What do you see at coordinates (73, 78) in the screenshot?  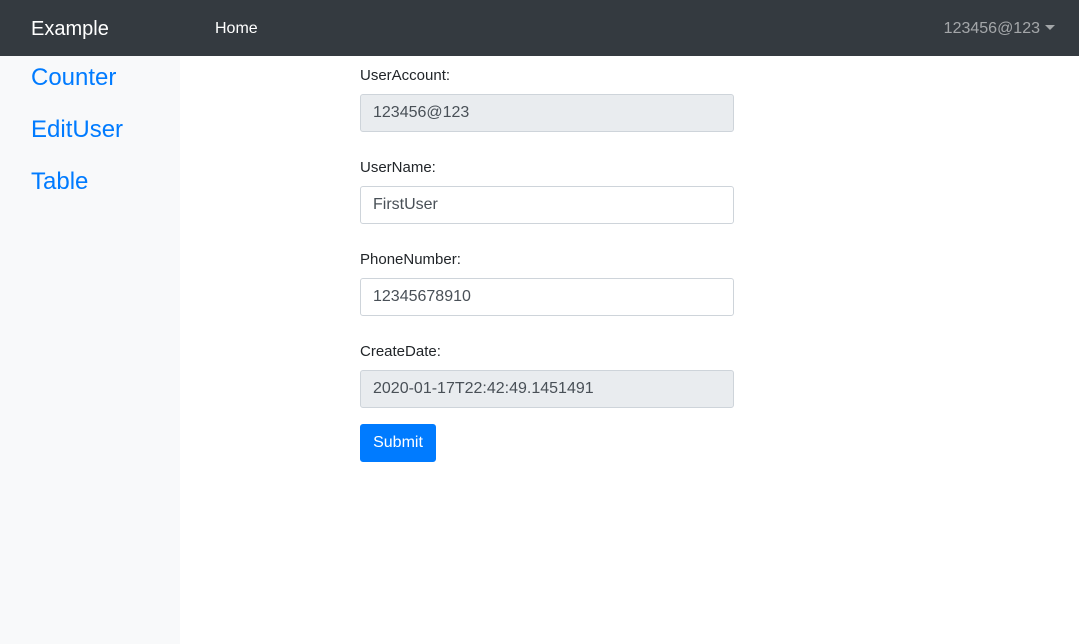 I see `sidebar-item-counter: Counter` at bounding box center [73, 78].